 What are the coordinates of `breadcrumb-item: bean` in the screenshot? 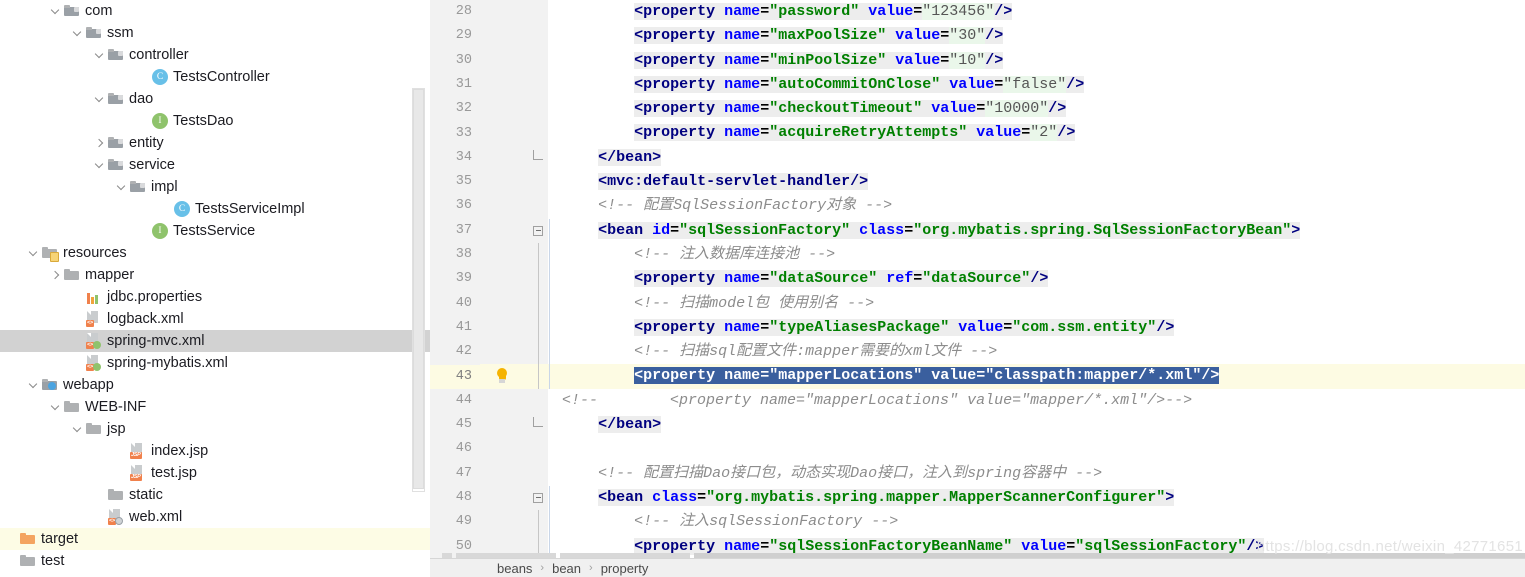 It's located at (566, 568).